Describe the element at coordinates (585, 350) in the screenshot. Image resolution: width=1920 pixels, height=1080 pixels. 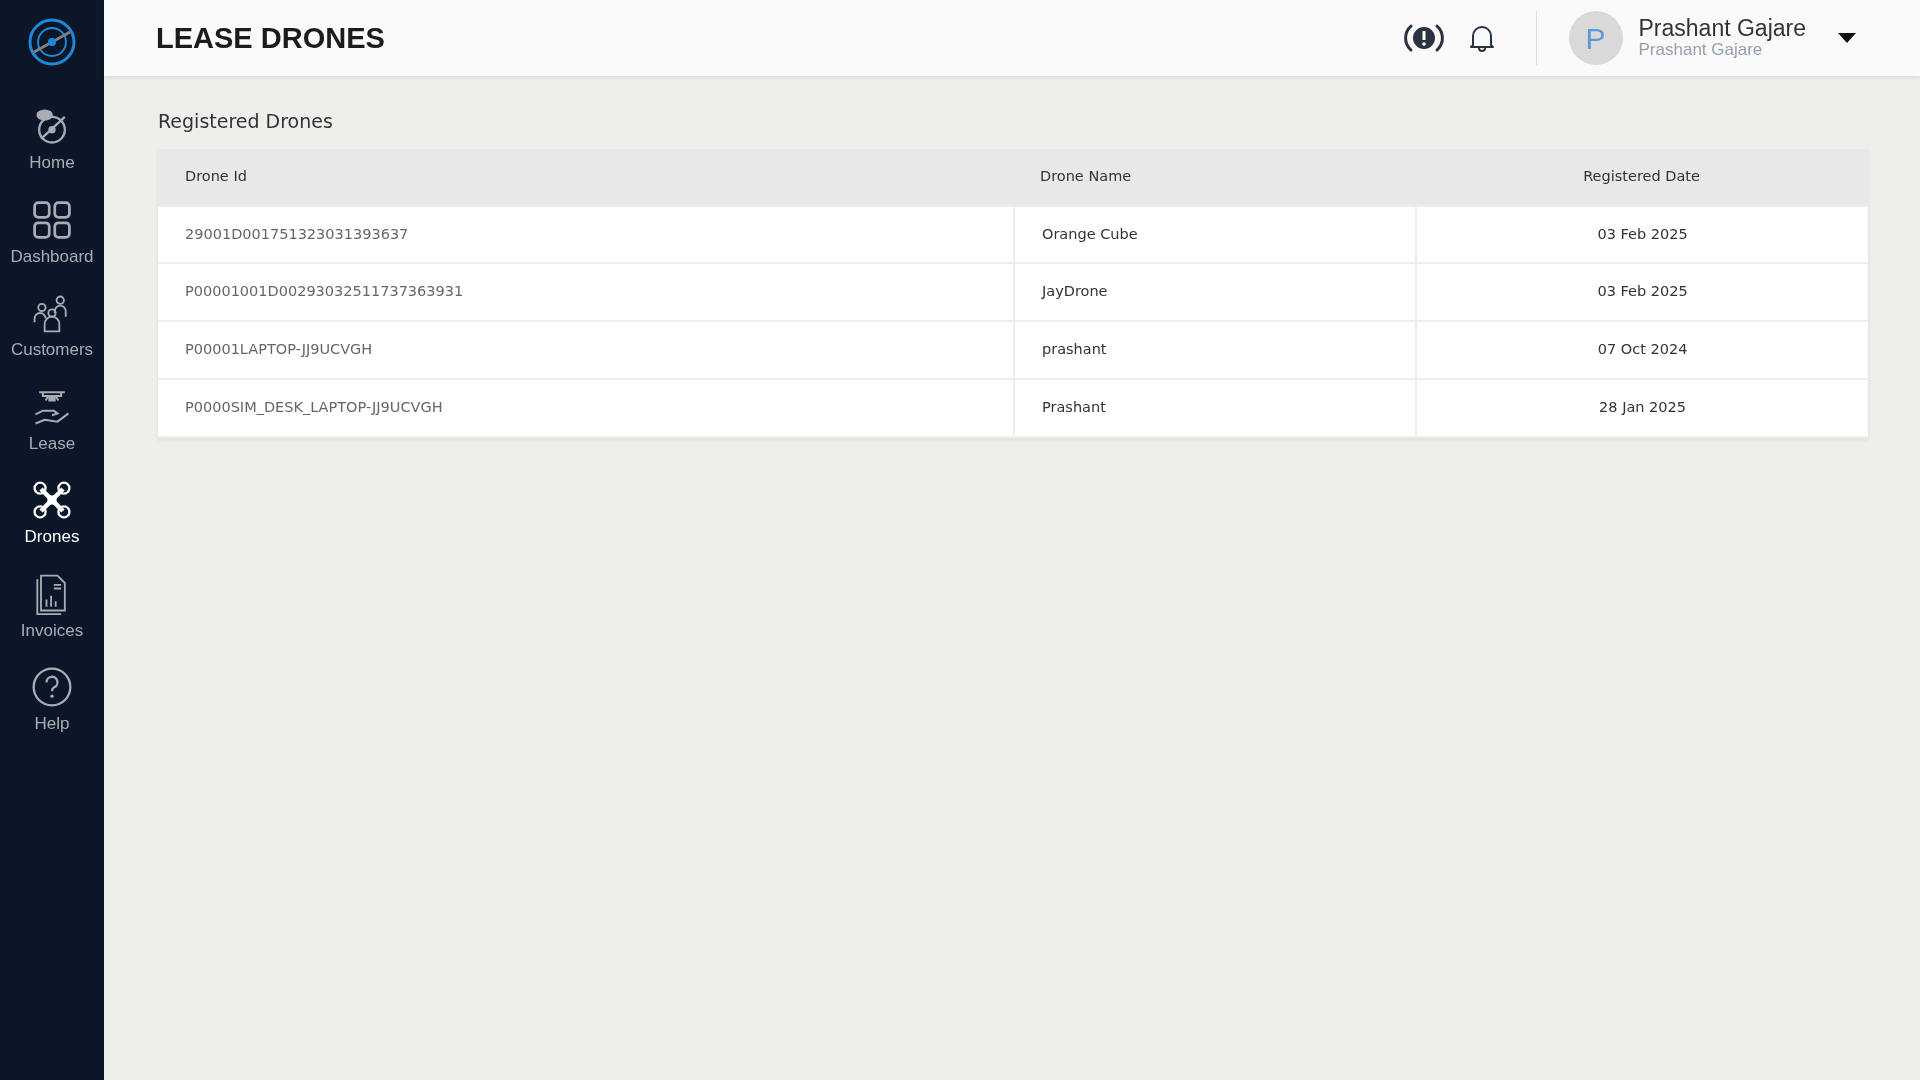
I see `table-cell: P00001LAPTOP-JJ9UCVGH` at that location.